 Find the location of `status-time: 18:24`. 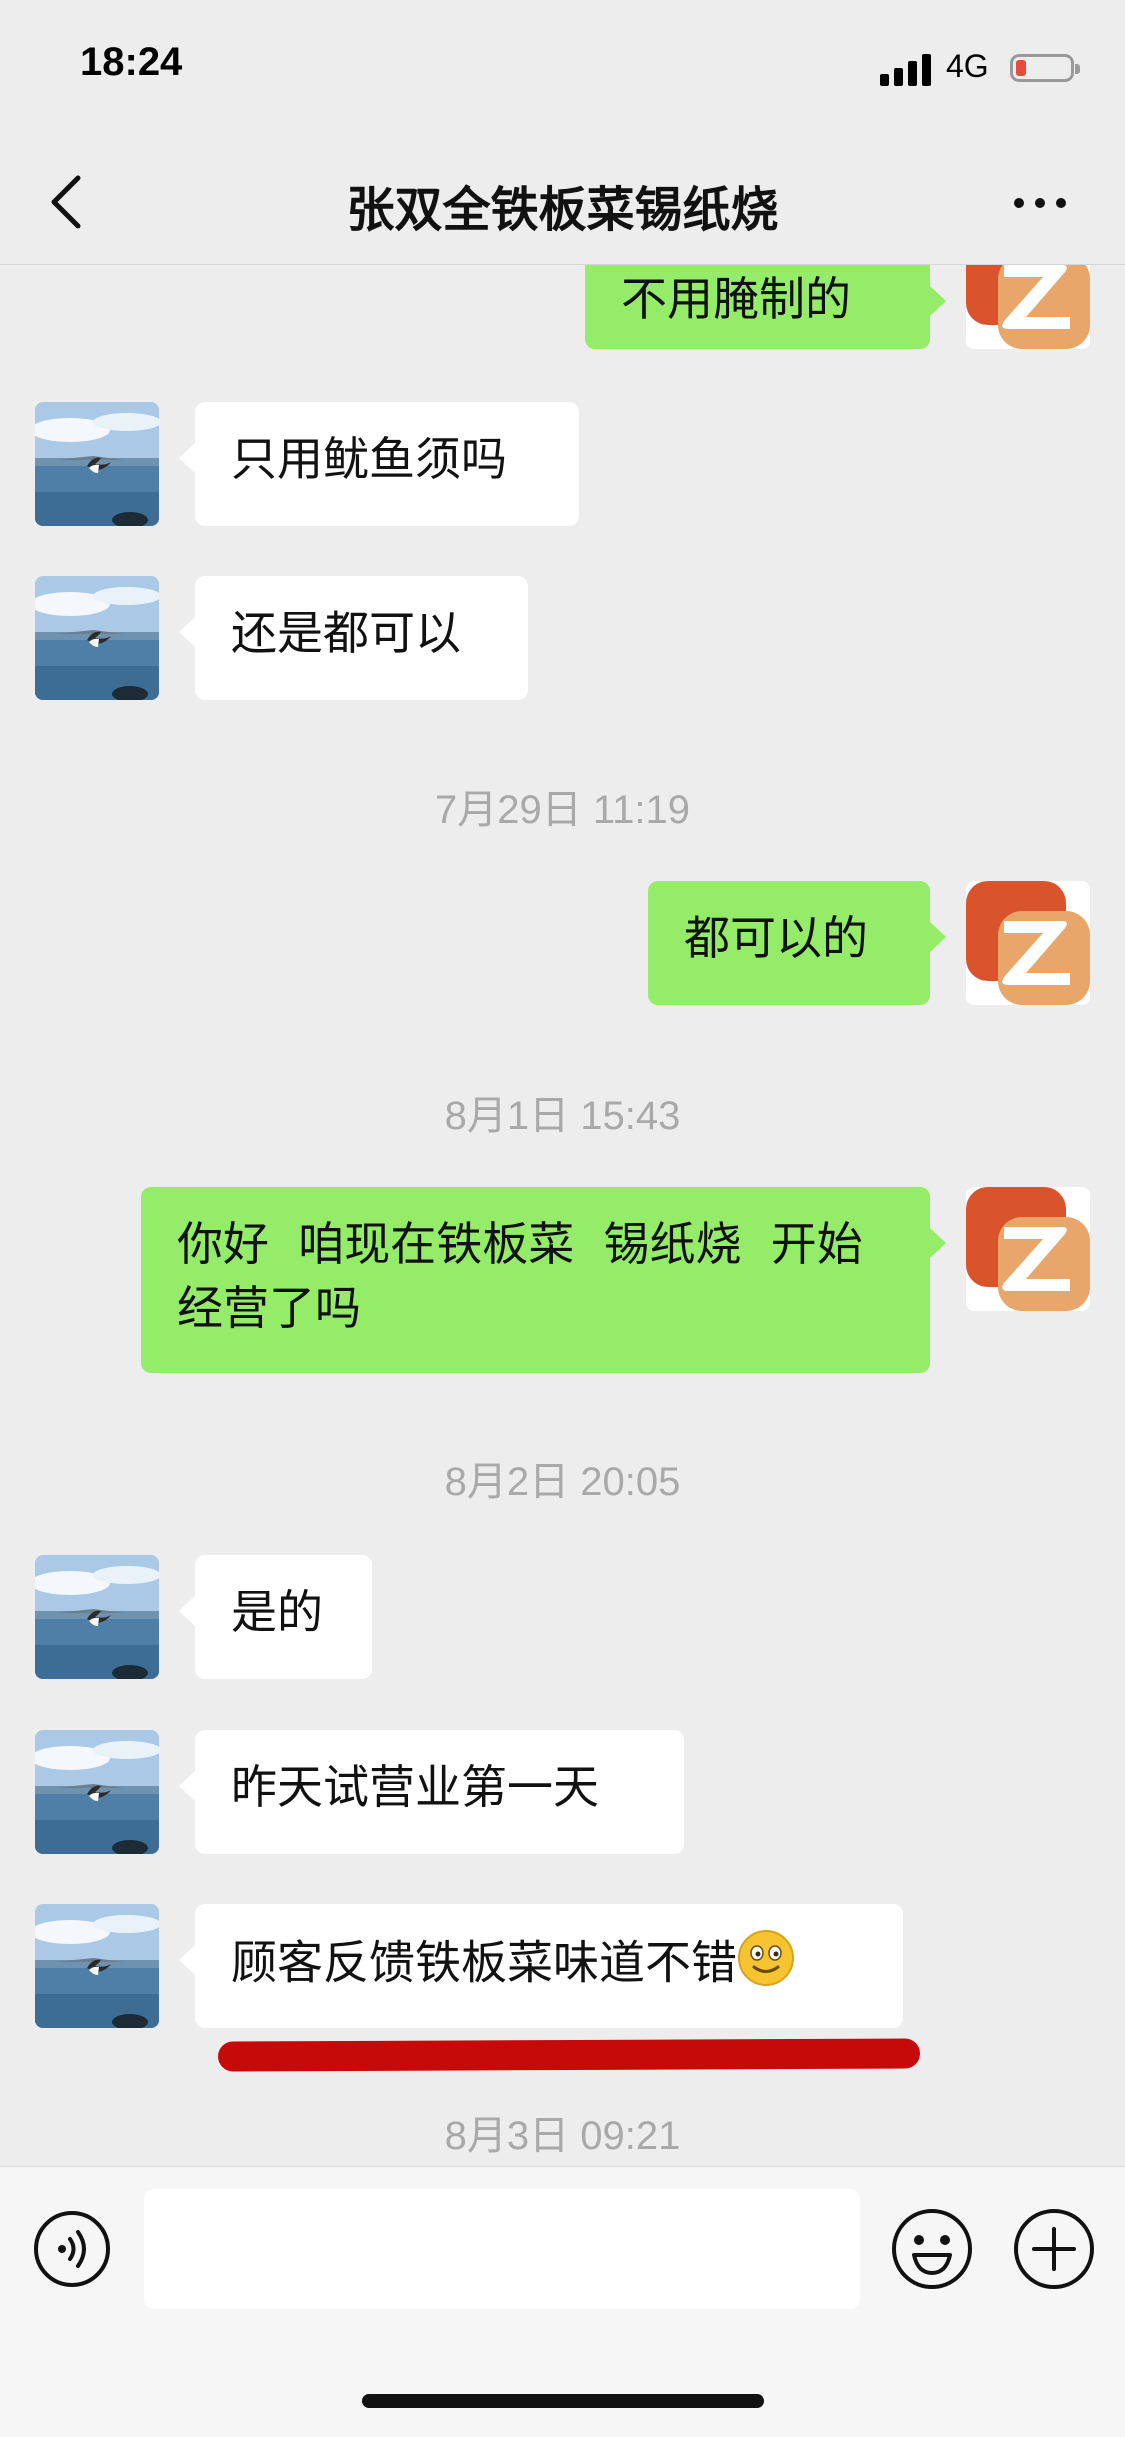

status-time: 18:24 is located at coordinates (131, 62).